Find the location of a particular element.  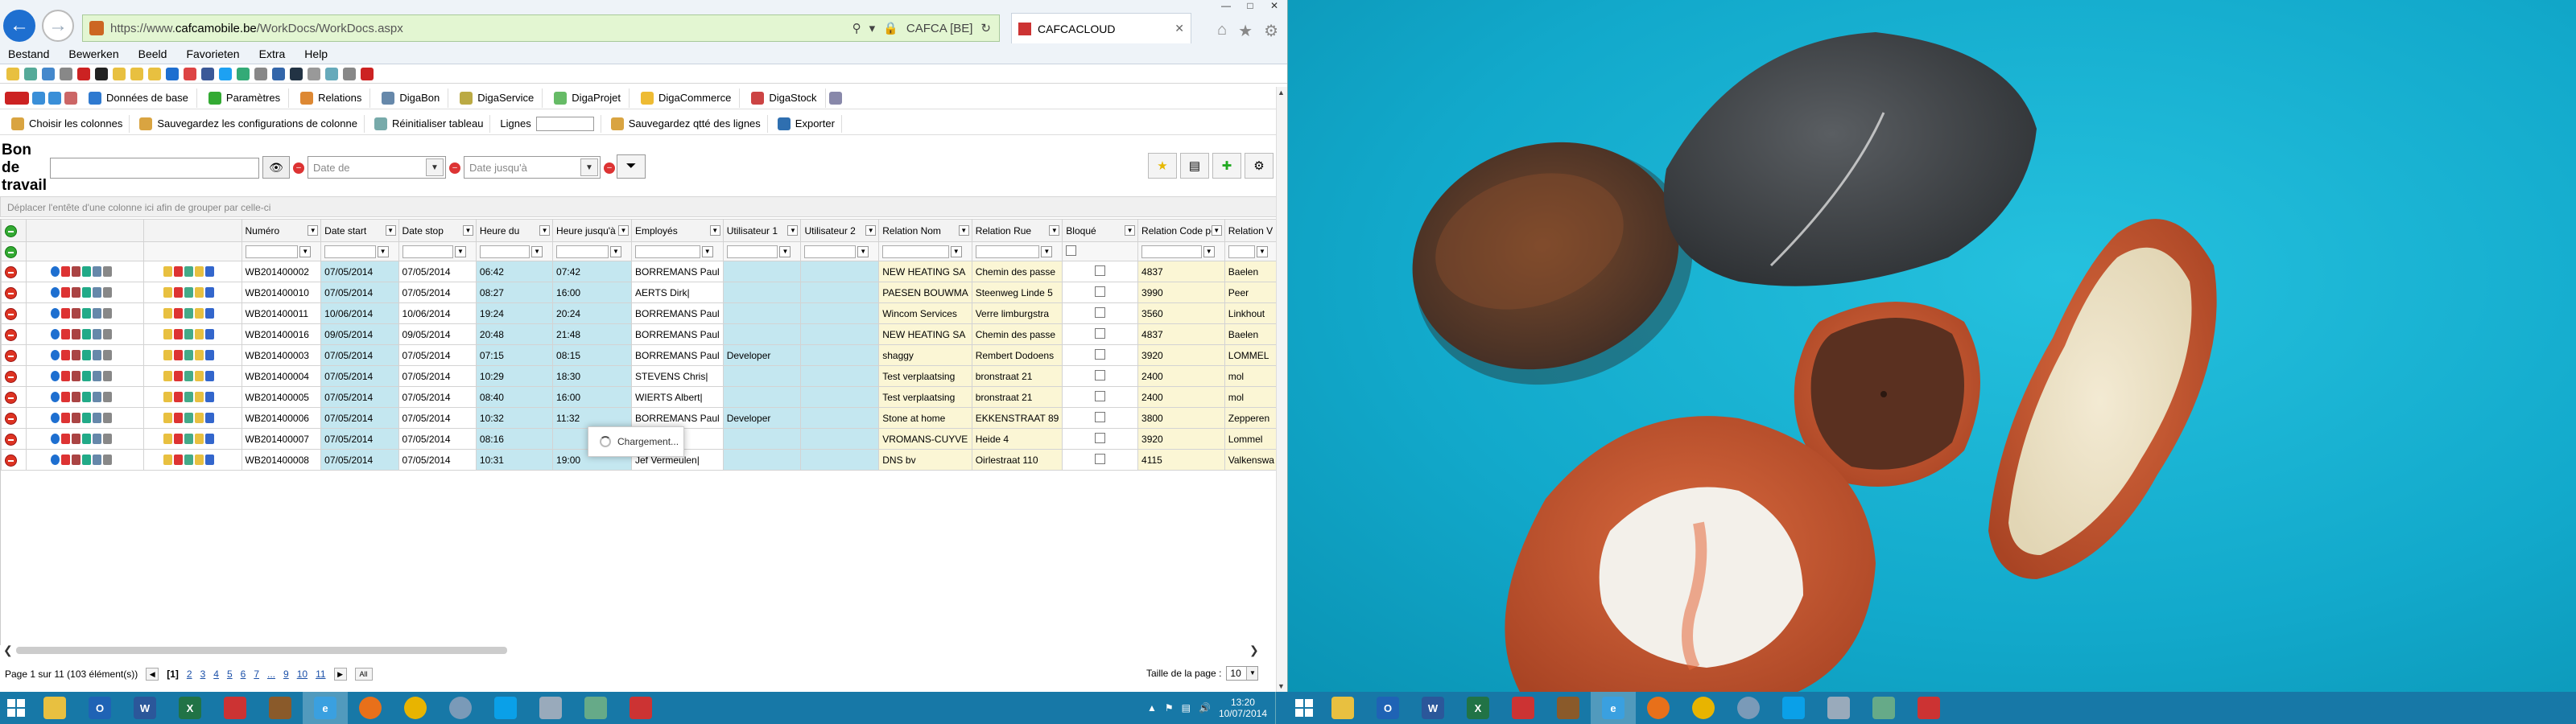

toolbar-relations: Relations is located at coordinates (331, 98).